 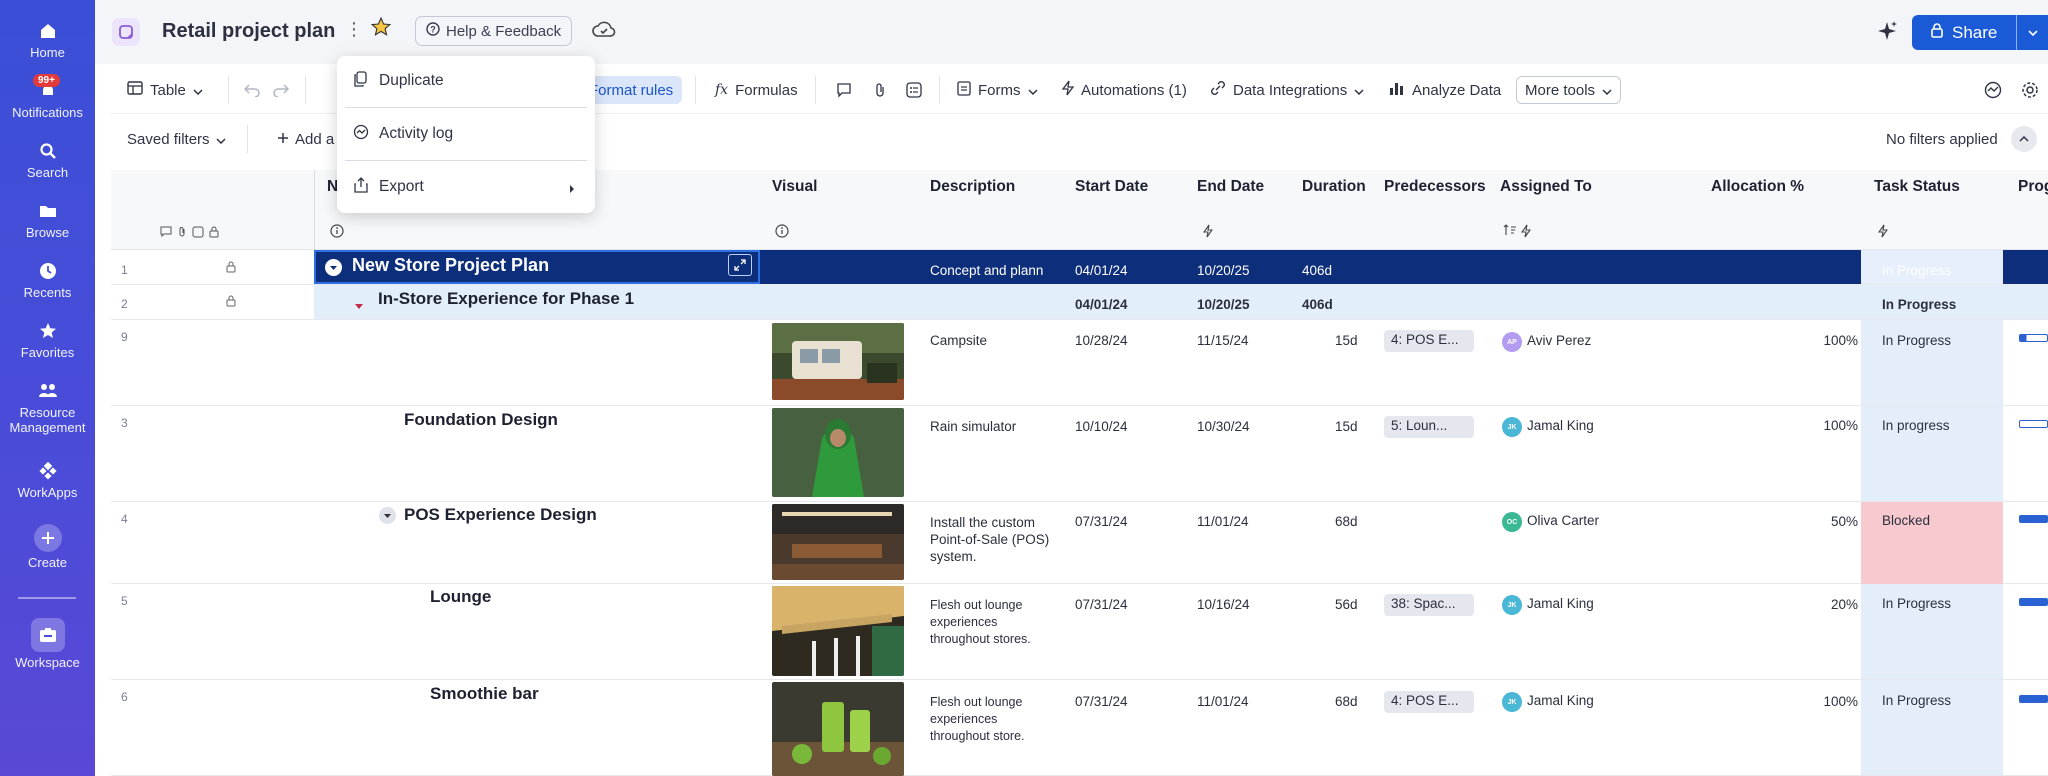 I want to click on favorite-star-icon, so click(x=381, y=29).